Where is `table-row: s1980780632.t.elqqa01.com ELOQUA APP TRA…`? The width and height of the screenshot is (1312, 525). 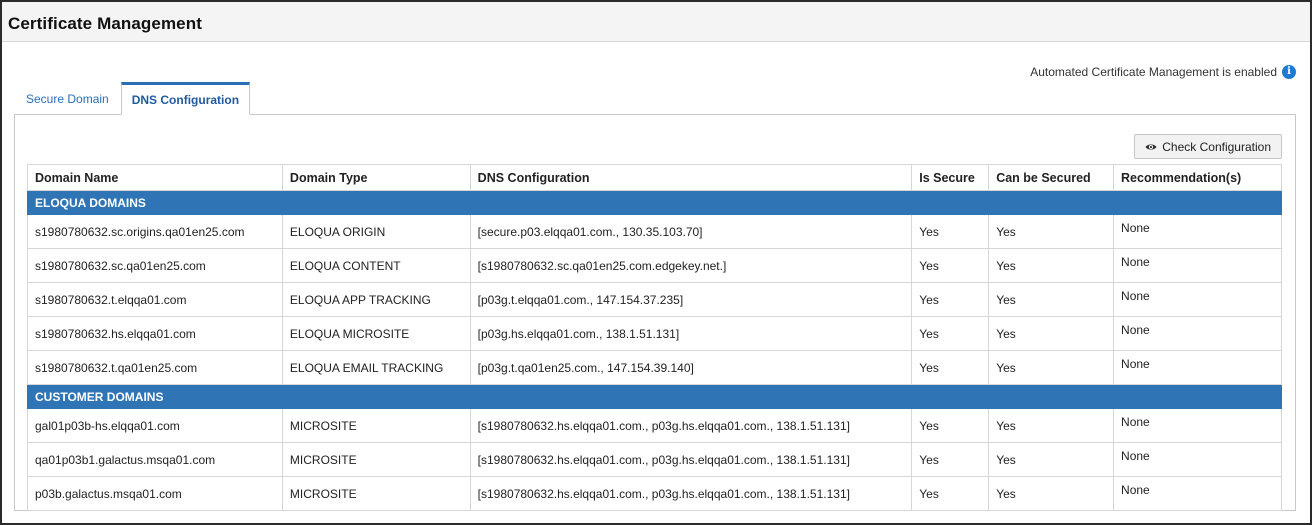
table-row: s1980780632.t.elqqa01.com ELOQUA APP TRA… is located at coordinates (654, 299).